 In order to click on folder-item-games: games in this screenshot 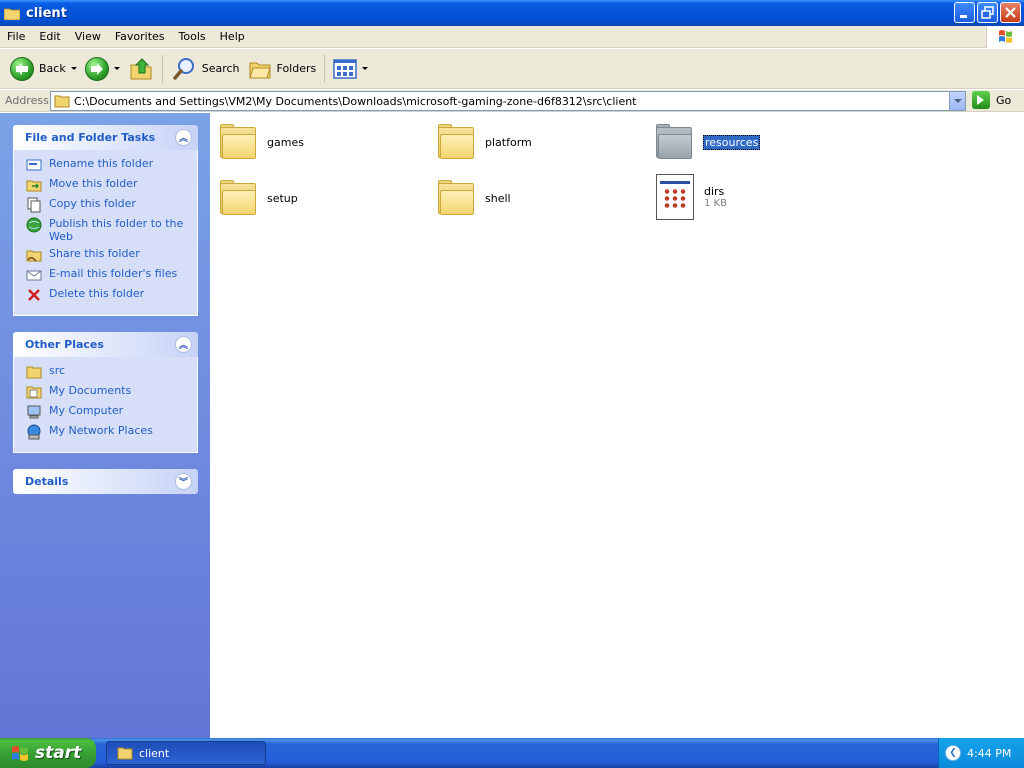, I will do `click(261, 142)`.